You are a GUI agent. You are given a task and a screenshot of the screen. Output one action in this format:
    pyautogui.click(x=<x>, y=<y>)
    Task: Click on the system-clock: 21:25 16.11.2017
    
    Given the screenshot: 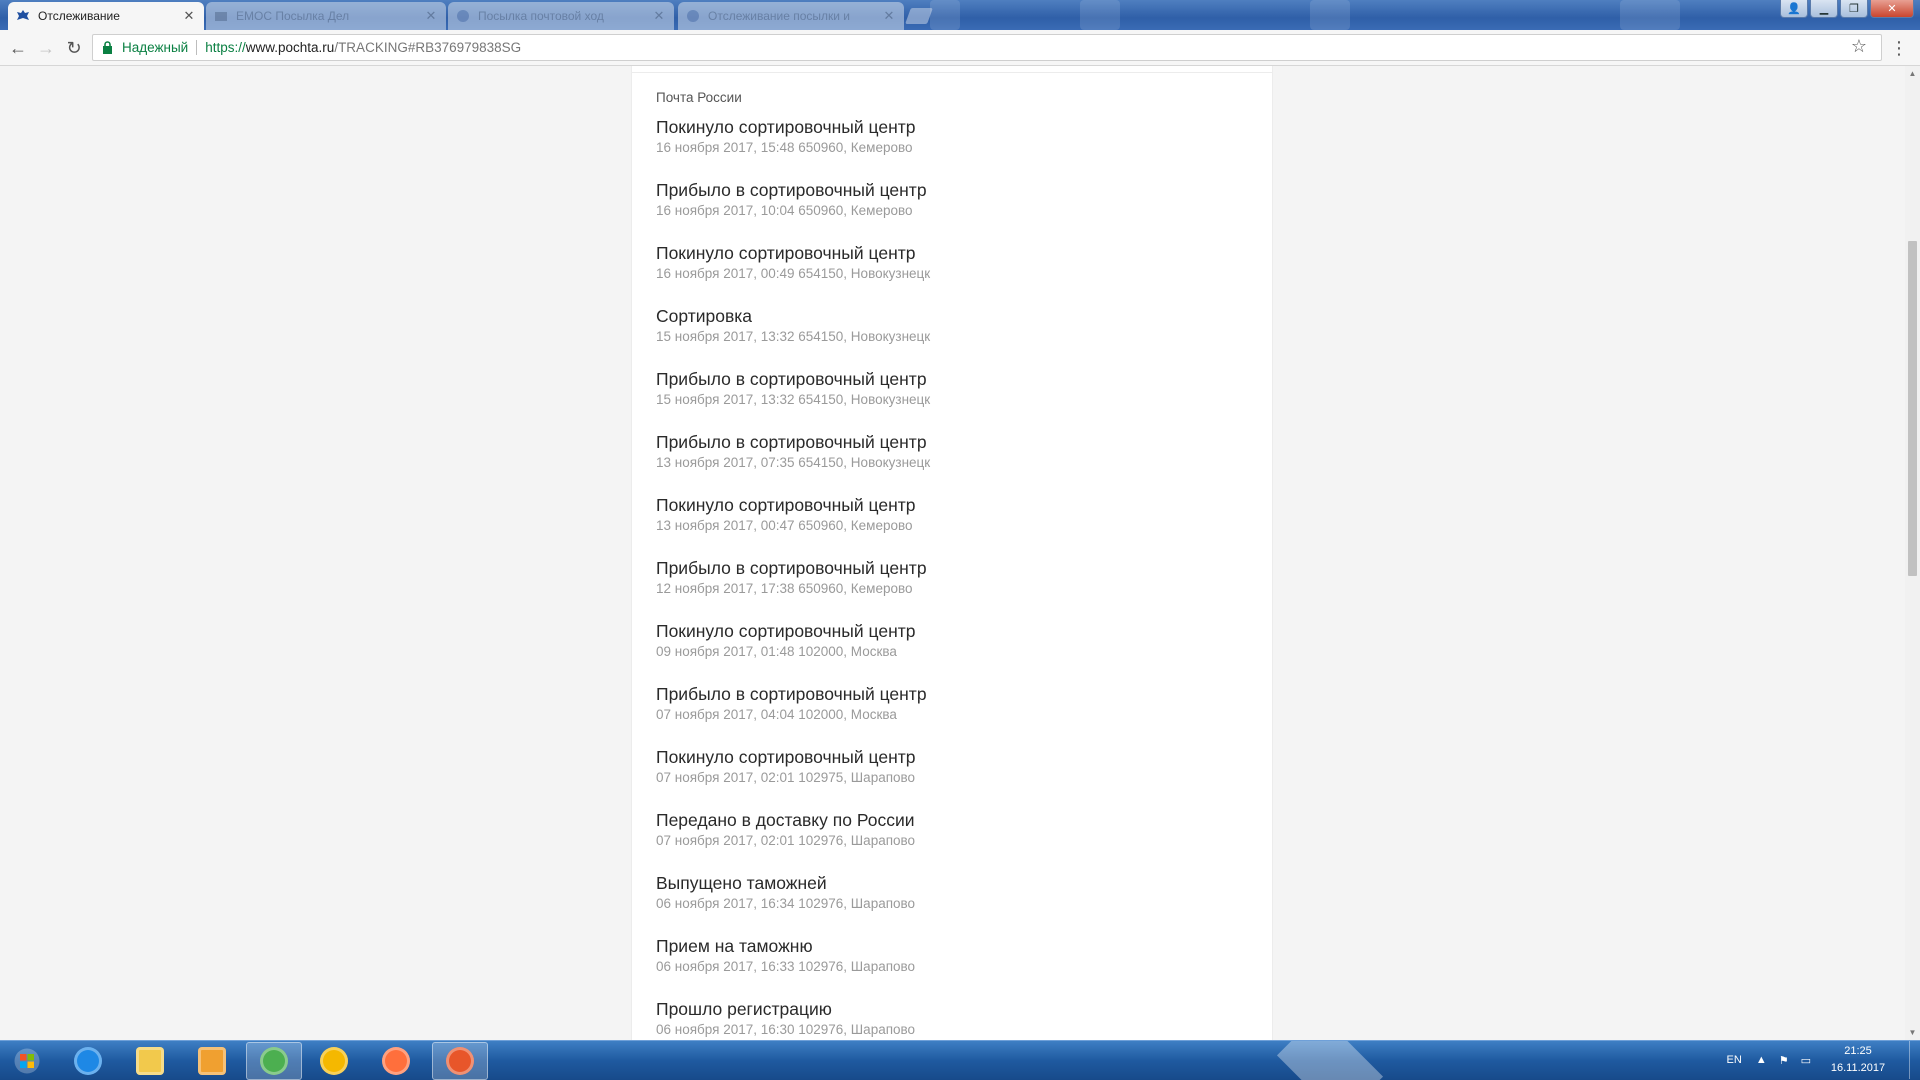 What is the action you would take?
    pyautogui.click(x=1858, y=1060)
    